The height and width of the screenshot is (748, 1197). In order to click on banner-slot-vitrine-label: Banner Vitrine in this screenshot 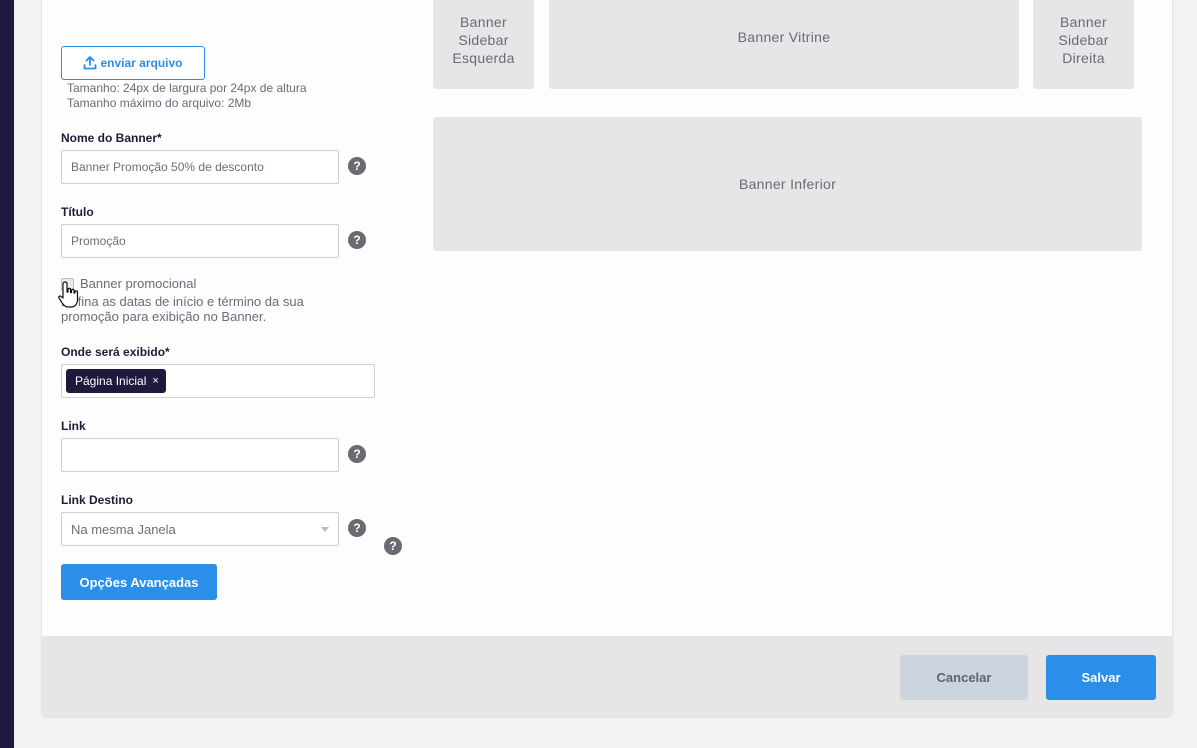, I will do `click(784, 37)`.